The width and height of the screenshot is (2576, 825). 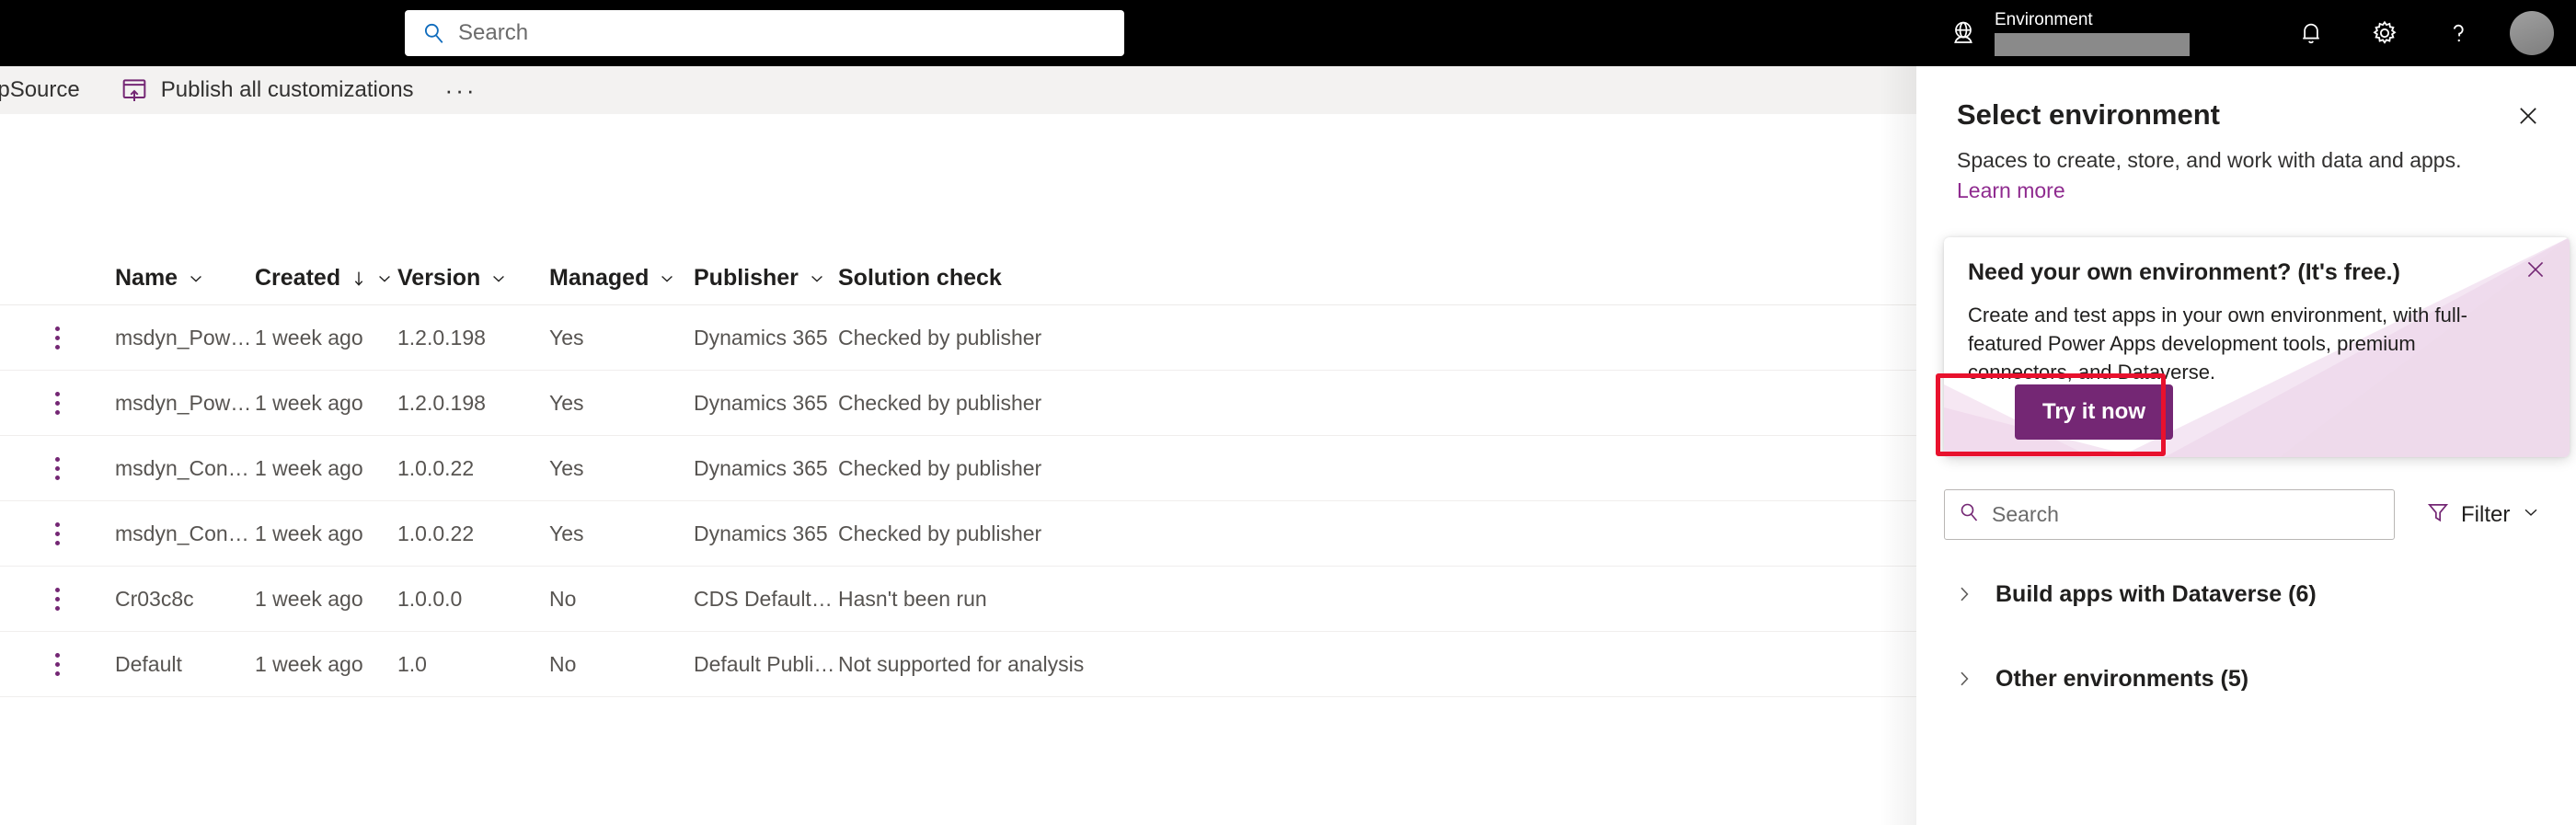 What do you see at coordinates (2532, 33) in the screenshot?
I see `avatar` at bounding box center [2532, 33].